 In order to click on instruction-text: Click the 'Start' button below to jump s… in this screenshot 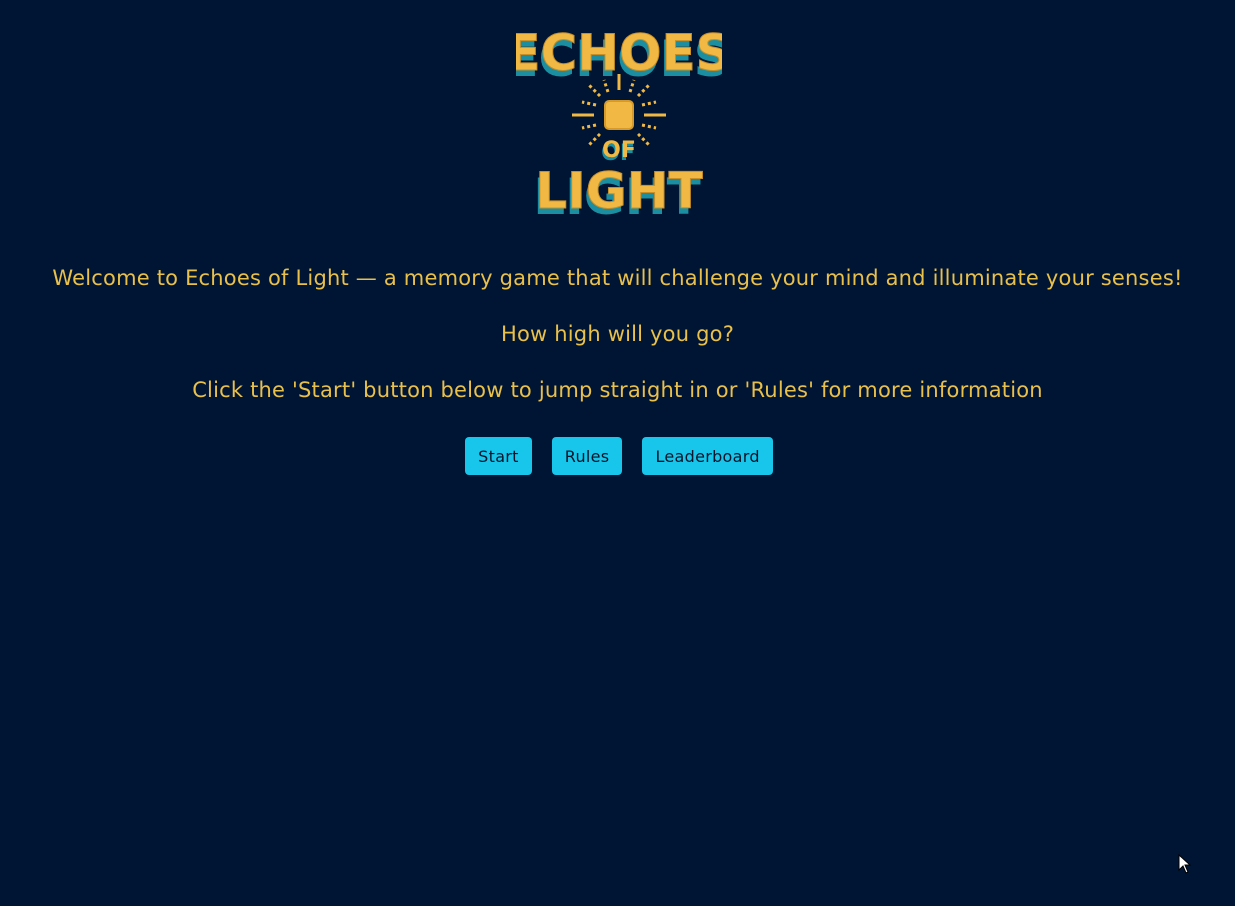, I will do `click(617, 390)`.